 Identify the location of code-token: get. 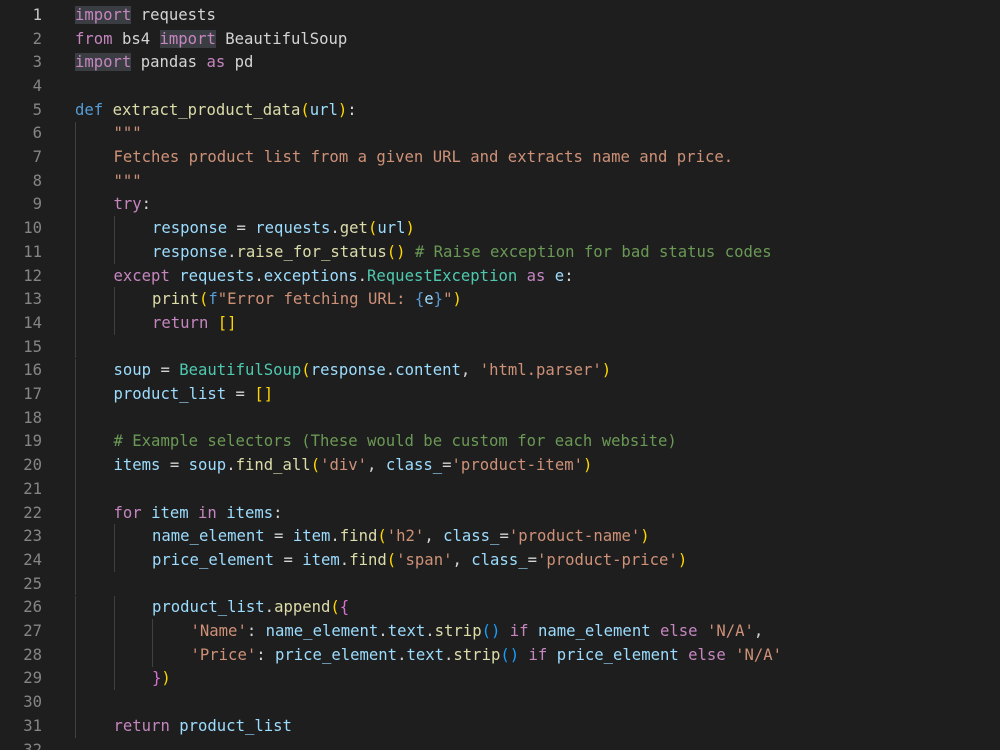
(353, 228).